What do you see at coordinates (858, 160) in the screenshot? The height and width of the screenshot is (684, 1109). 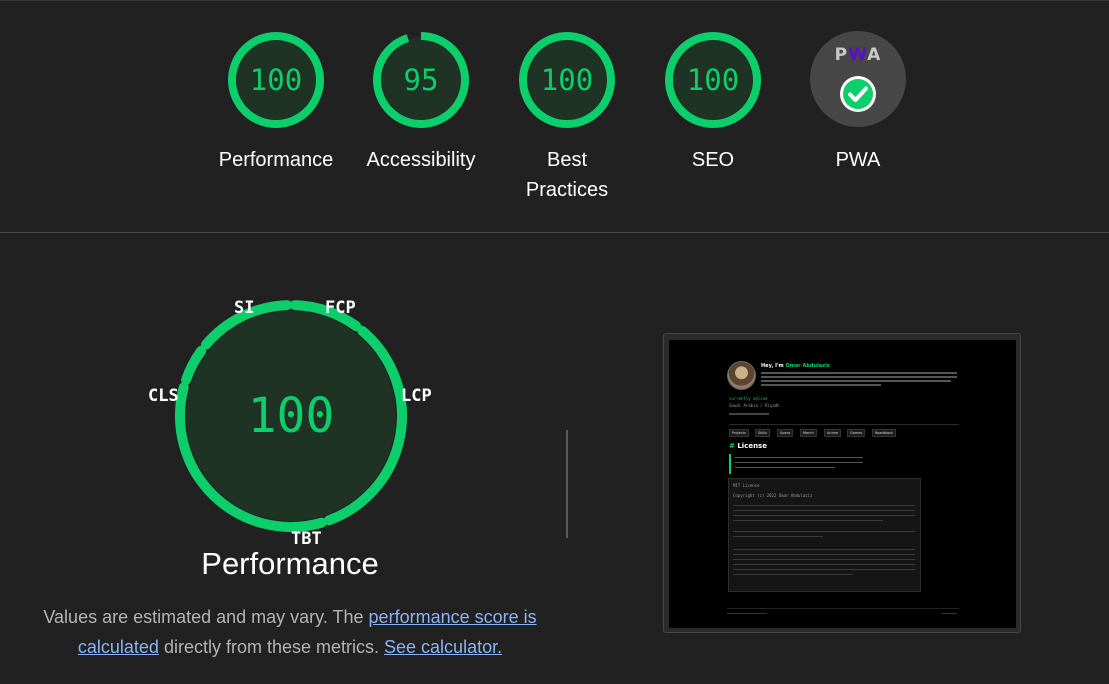 I see `score-label: PWA` at bounding box center [858, 160].